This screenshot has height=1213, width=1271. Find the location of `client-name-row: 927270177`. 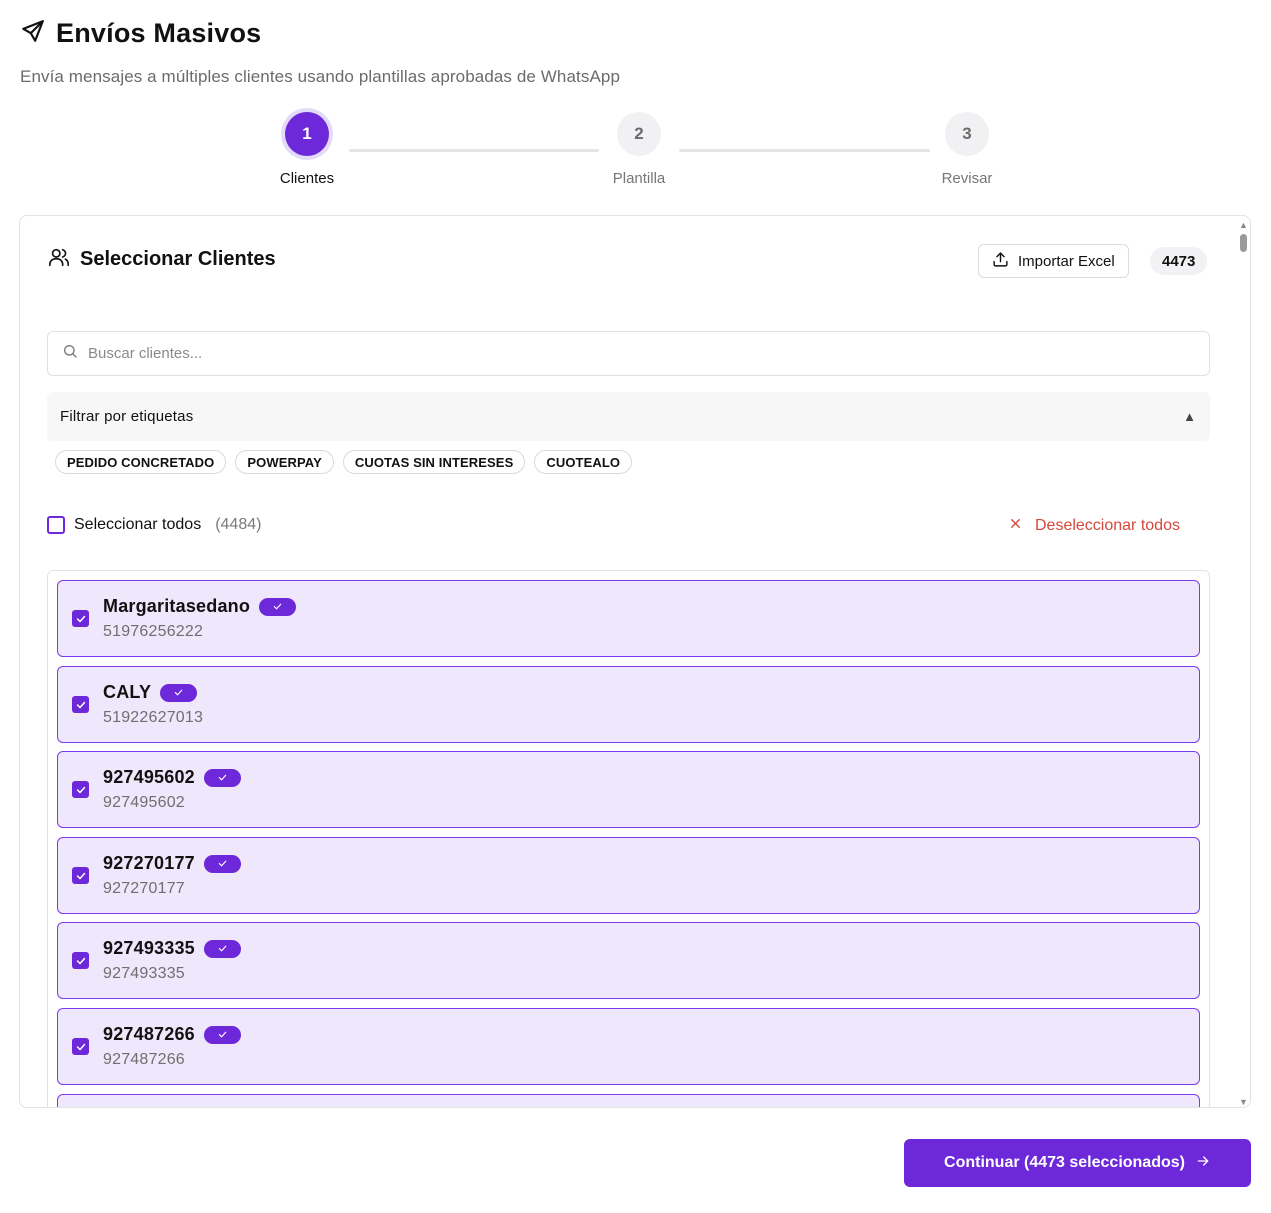

client-name-row: 927270177 is located at coordinates (172, 863).